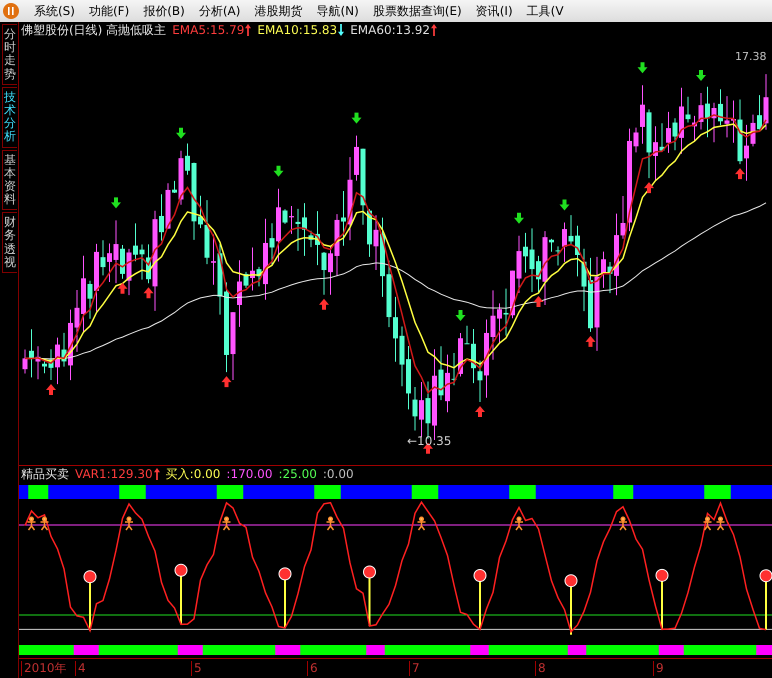  What do you see at coordinates (54, 11) in the screenshot?
I see `menu-item: 系统(S)` at bounding box center [54, 11].